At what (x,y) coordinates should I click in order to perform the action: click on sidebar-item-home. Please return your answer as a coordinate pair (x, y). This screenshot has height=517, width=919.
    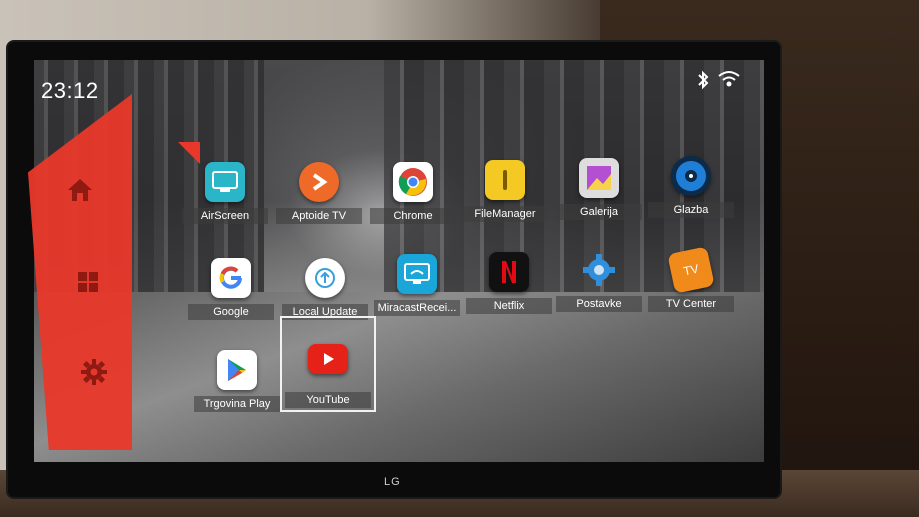
    Looking at the image, I should click on (80, 190).